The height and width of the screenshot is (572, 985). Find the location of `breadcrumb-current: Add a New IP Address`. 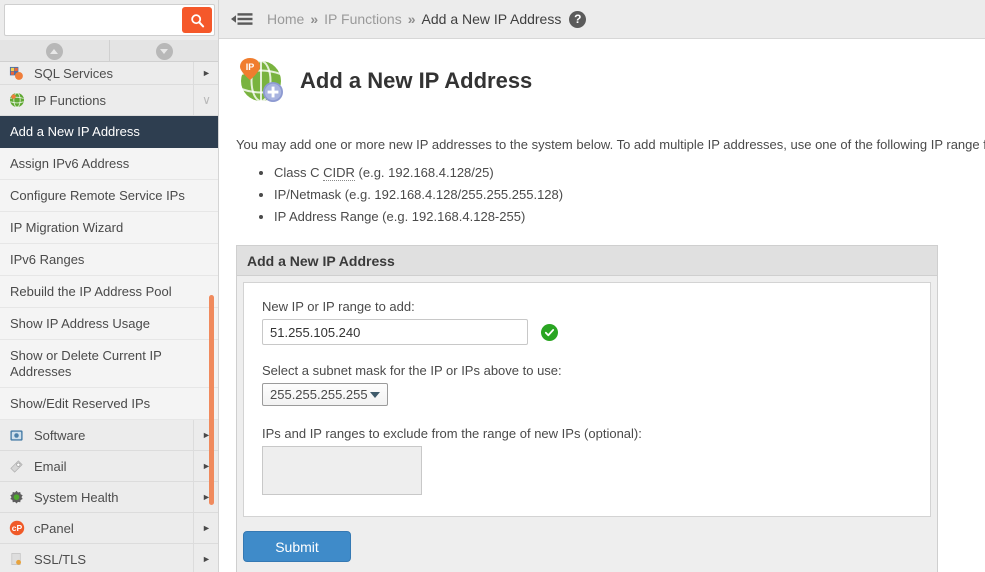

breadcrumb-current: Add a New IP Address is located at coordinates (491, 19).